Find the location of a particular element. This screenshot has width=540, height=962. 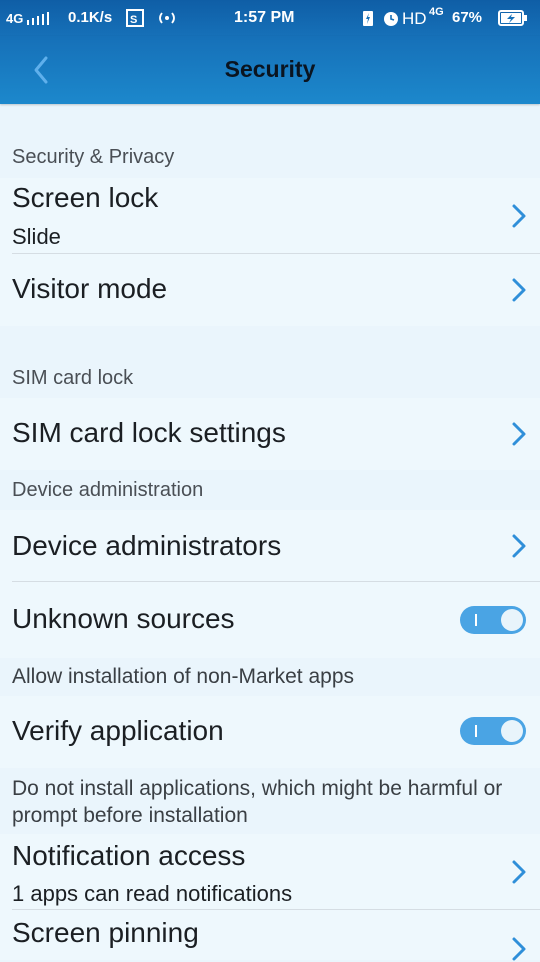

hotspot-icon is located at coordinates (167, 18).